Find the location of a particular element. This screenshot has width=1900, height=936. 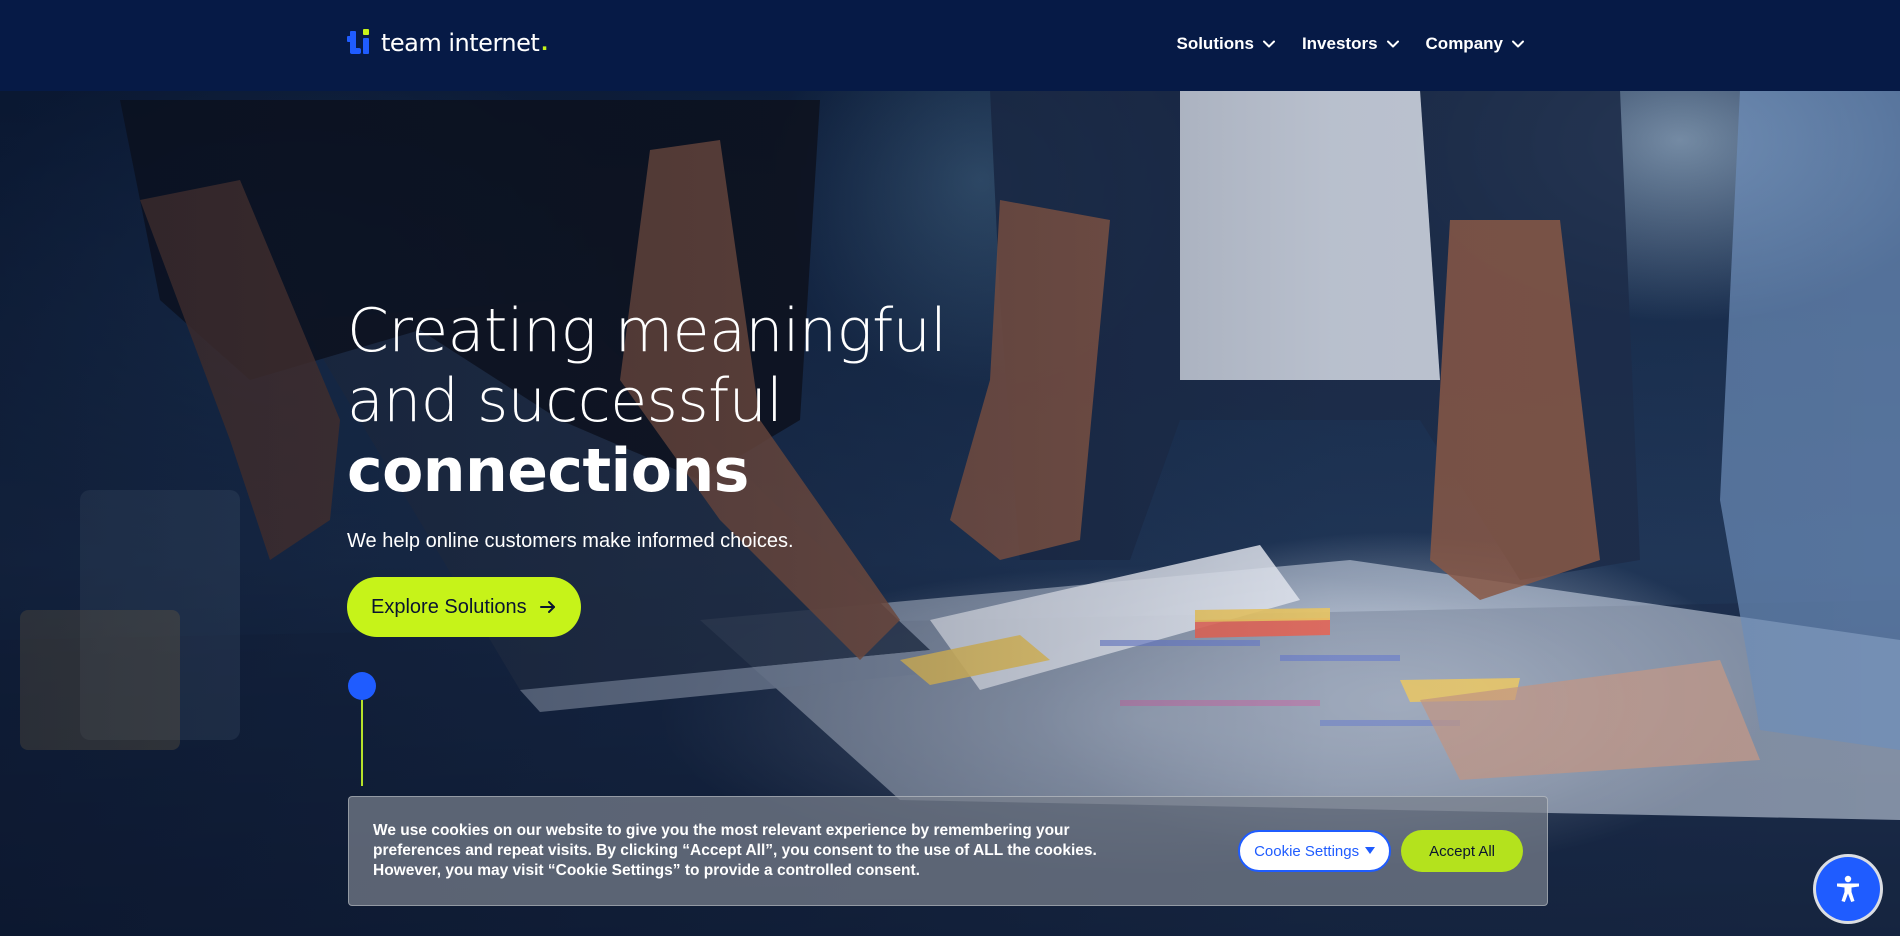

nav-item-investors: Investors is located at coordinates (1351, 44).